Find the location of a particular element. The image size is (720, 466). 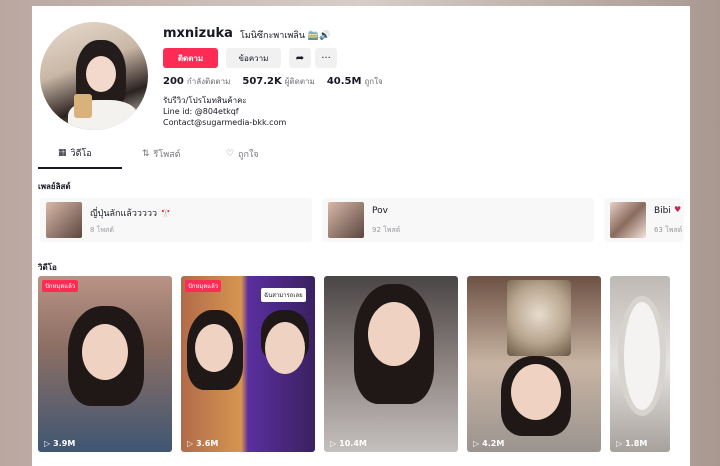

view-count: ▷ 3.6M is located at coordinates (203, 443).